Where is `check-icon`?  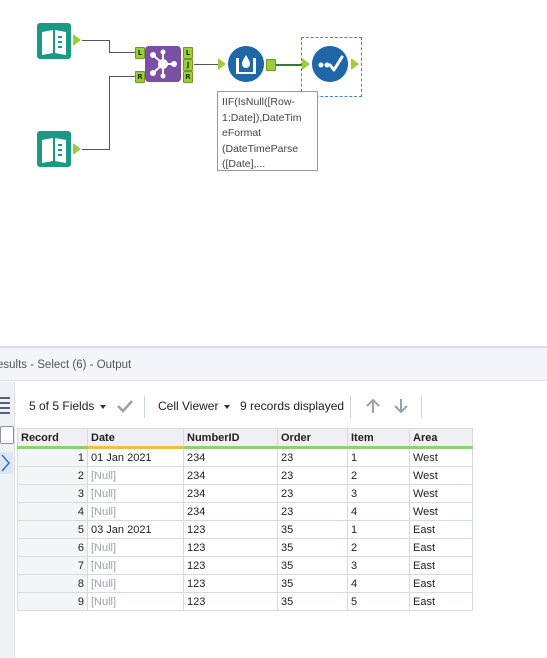 check-icon is located at coordinates (125, 406).